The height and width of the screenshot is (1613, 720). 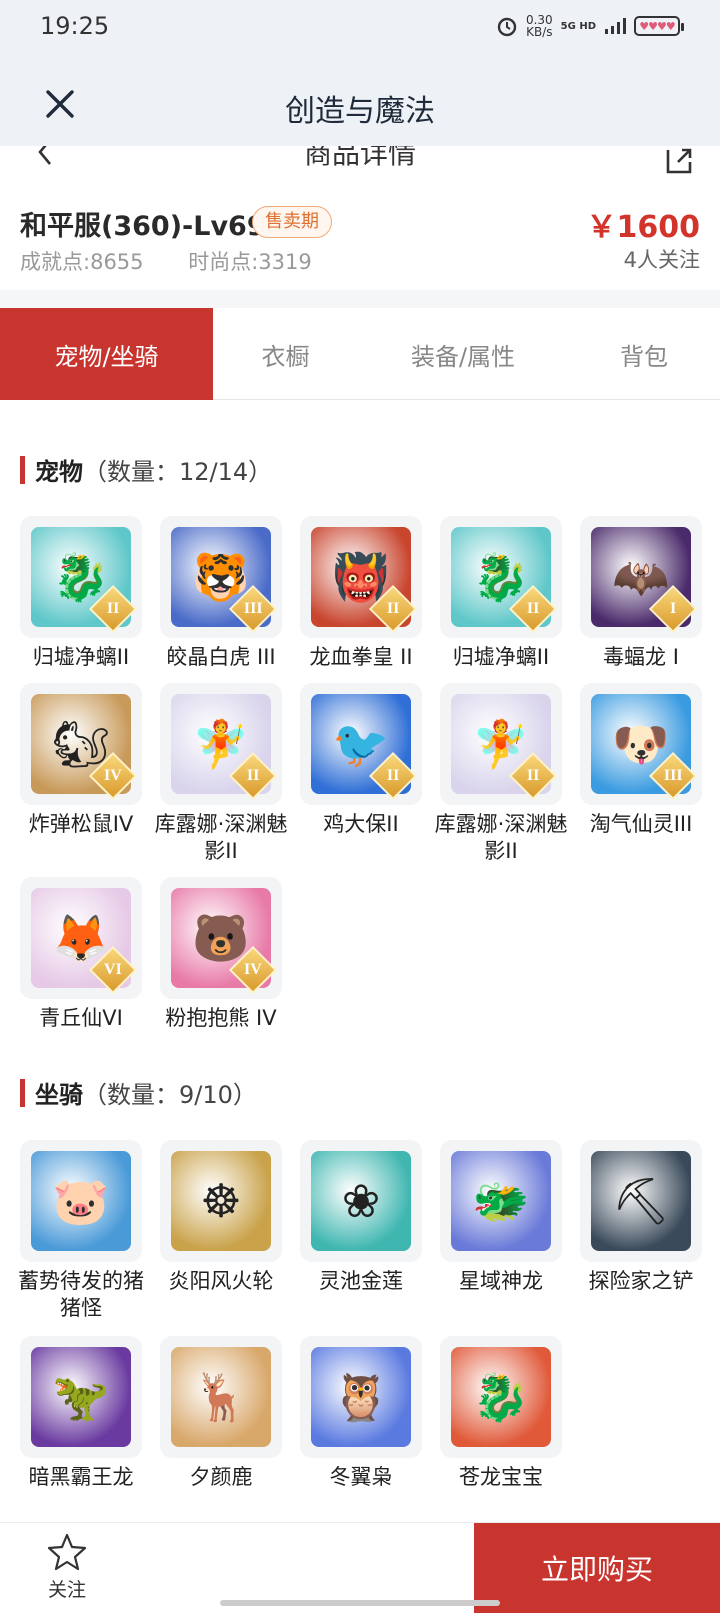 What do you see at coordinates (361, 577) in the screenshot?
I see `item-thumbnail: 👹 II` at bounding box center [361, 577].